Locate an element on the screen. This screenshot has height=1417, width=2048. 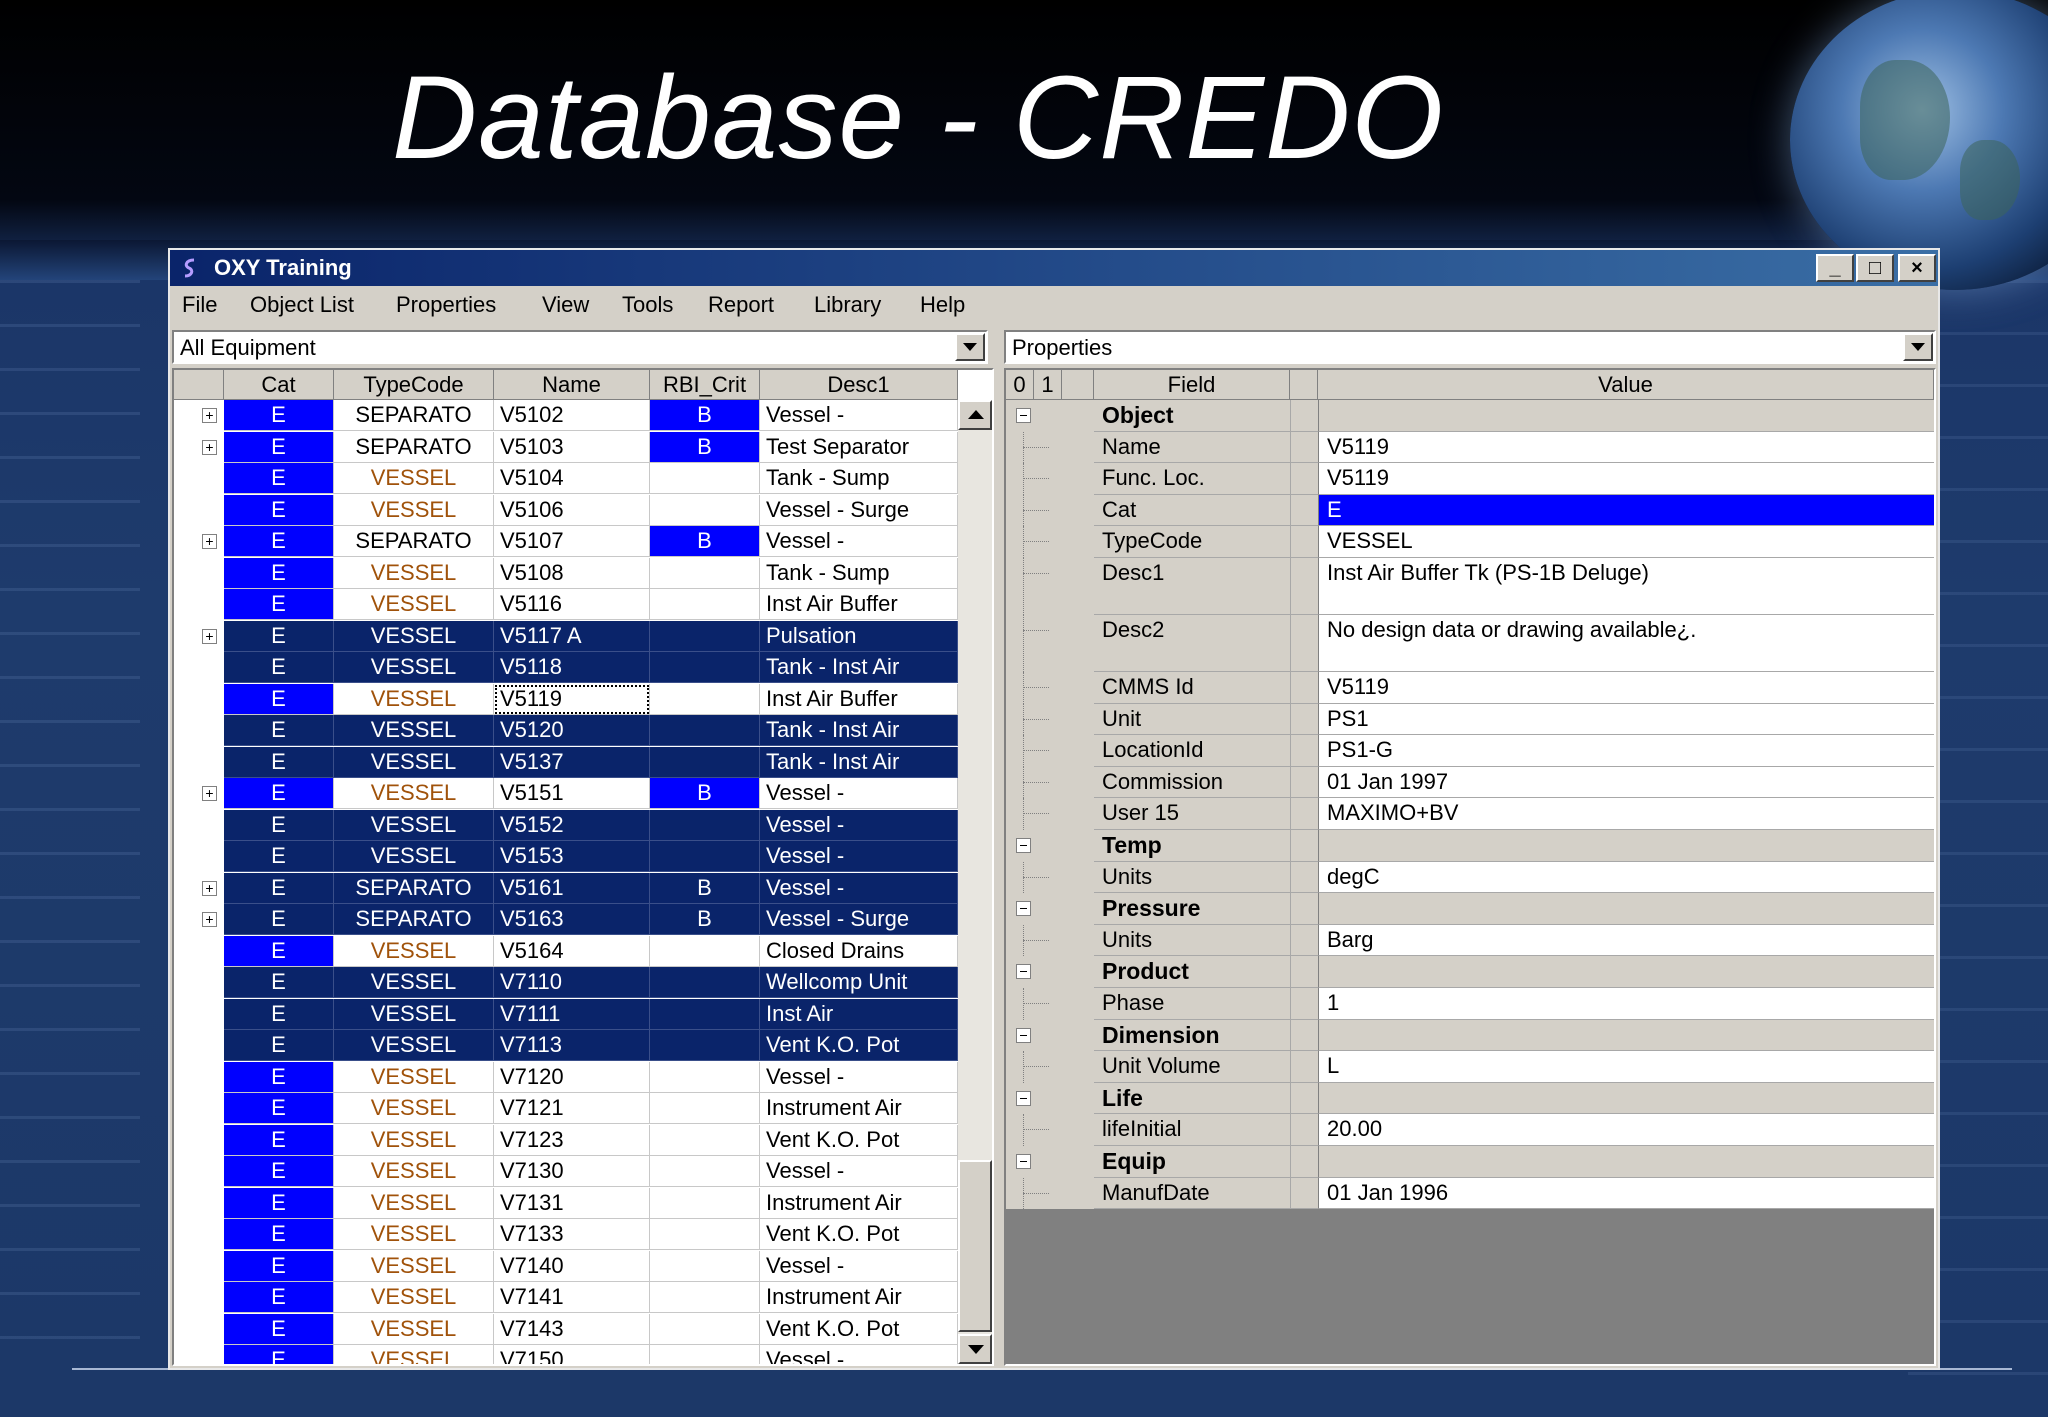
table-row: E VESSEL V5118 Tank - Inst Air is located at coordinates (583, 667).